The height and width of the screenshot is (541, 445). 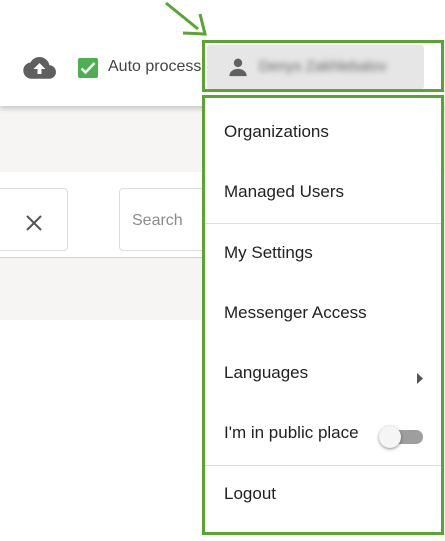 What do you see at coordinates (268, 252) in the screenshot?
I see `menu-item-label: My Settings` at bounding box center [268, 252].